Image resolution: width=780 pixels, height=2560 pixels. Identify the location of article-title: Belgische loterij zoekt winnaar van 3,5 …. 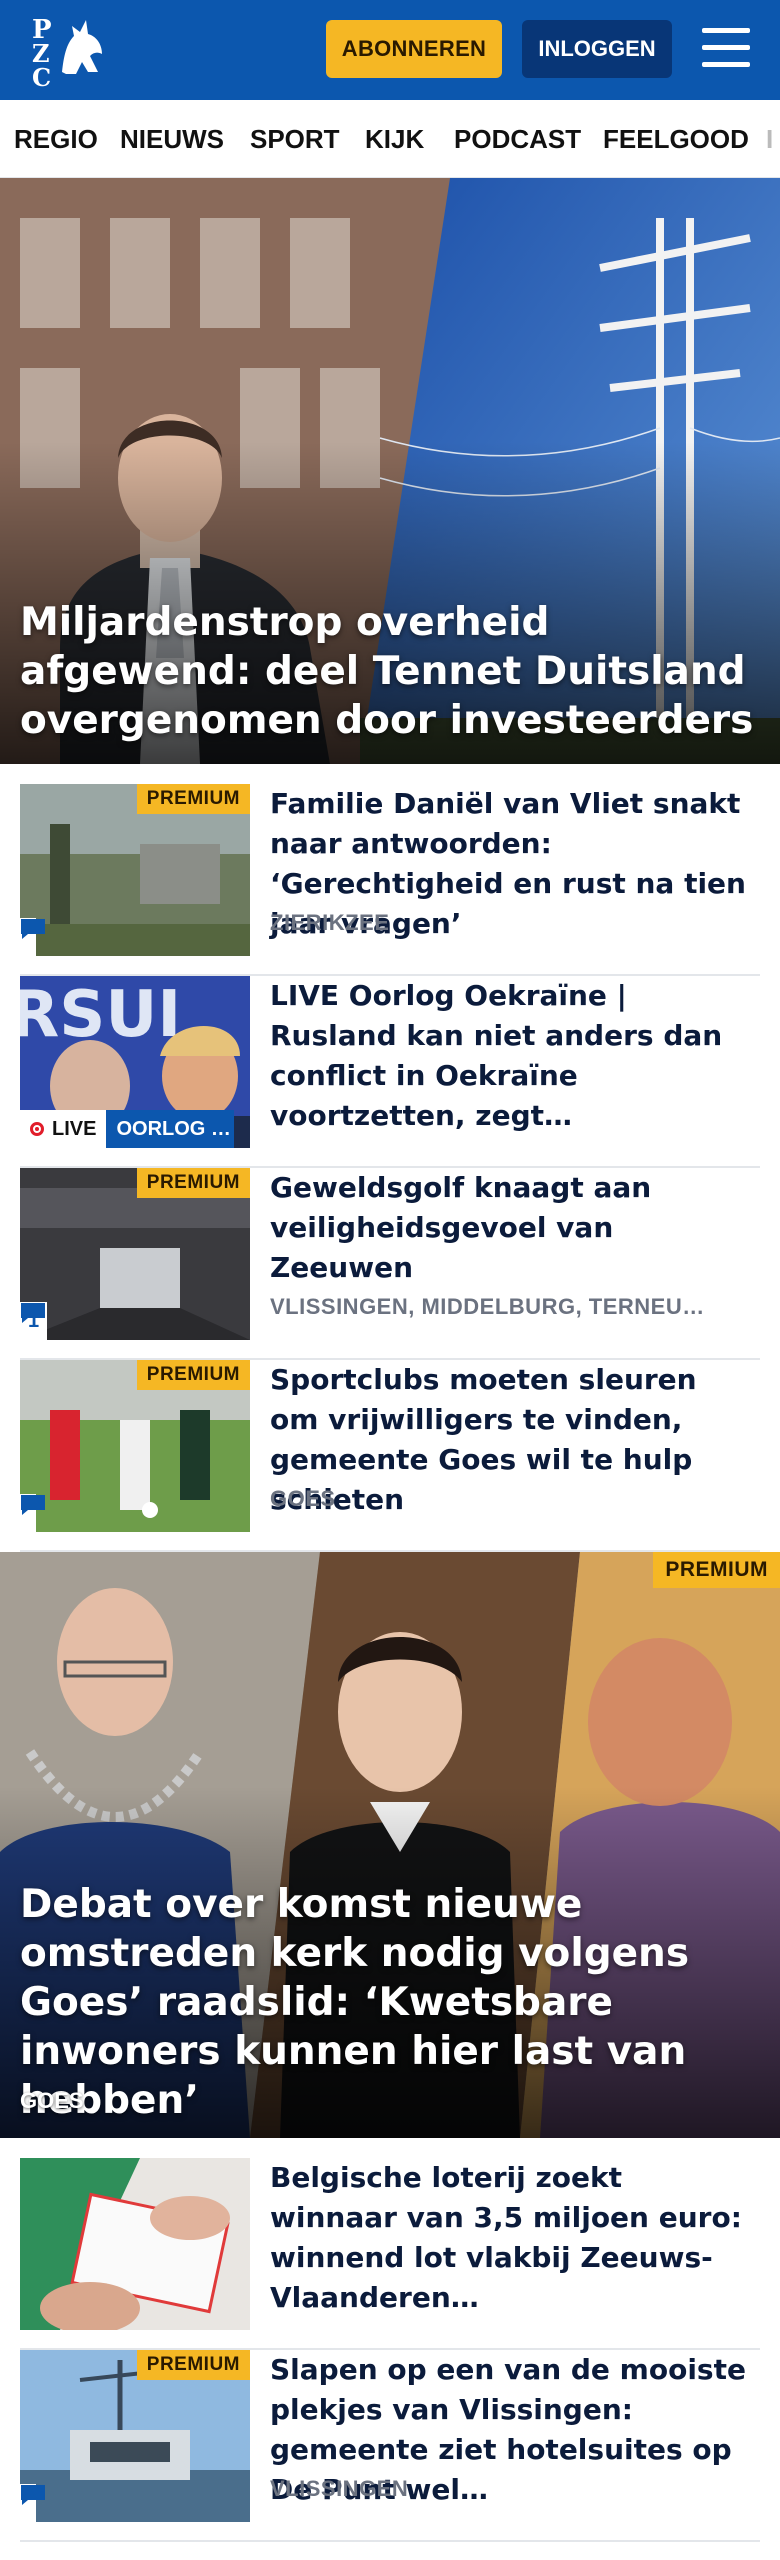
(510, 2238).